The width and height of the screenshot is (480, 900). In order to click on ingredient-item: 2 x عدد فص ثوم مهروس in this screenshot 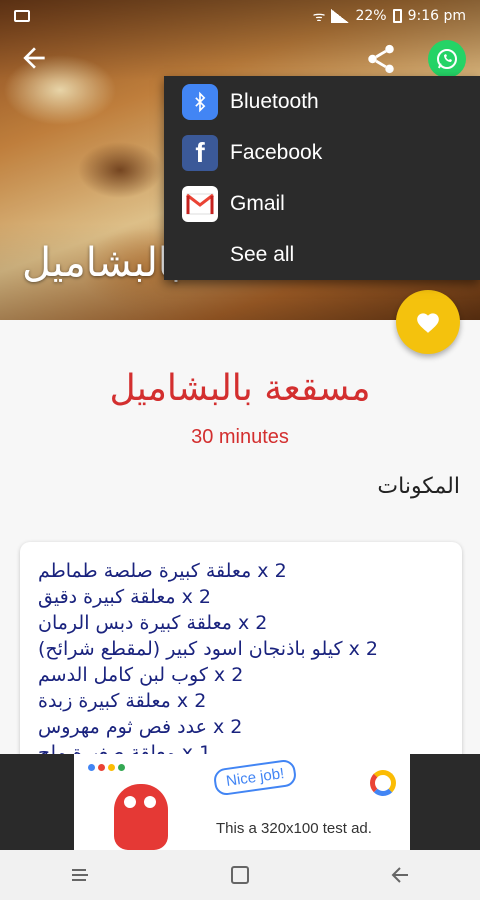, I will do `click(140, 727)`.